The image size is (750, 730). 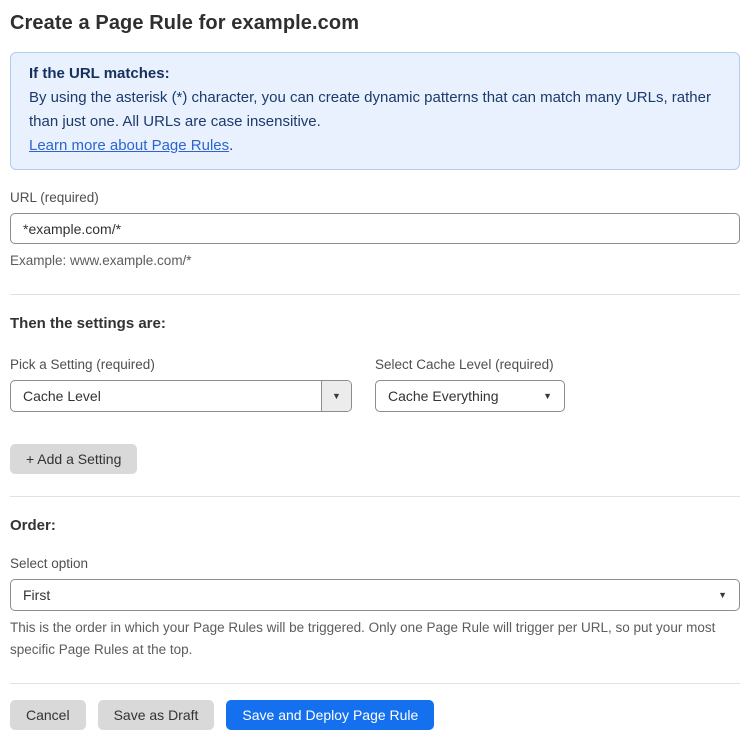 I want to click on pick-setting-column: Pick a Setting (required) Cache Level ▼, so click(x=181, y=384).